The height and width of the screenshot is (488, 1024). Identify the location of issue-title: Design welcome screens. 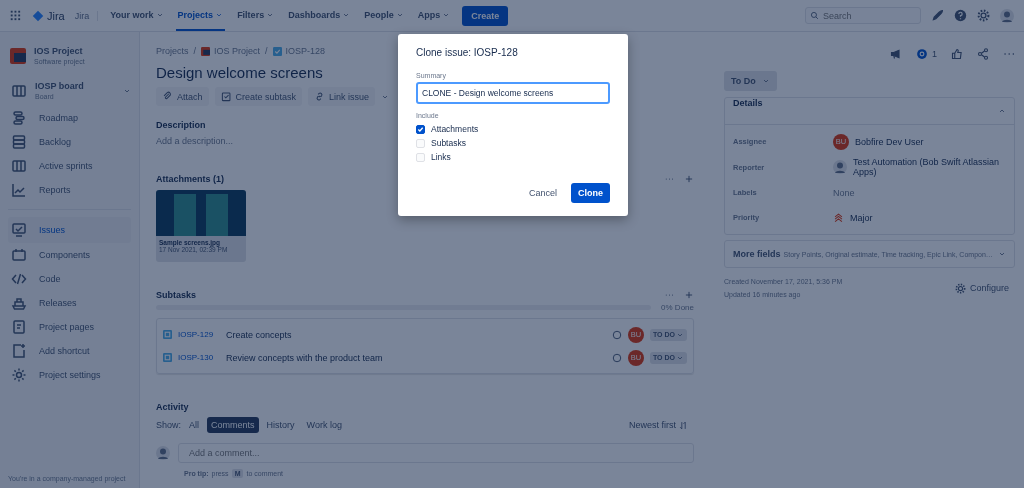
(239, 72).